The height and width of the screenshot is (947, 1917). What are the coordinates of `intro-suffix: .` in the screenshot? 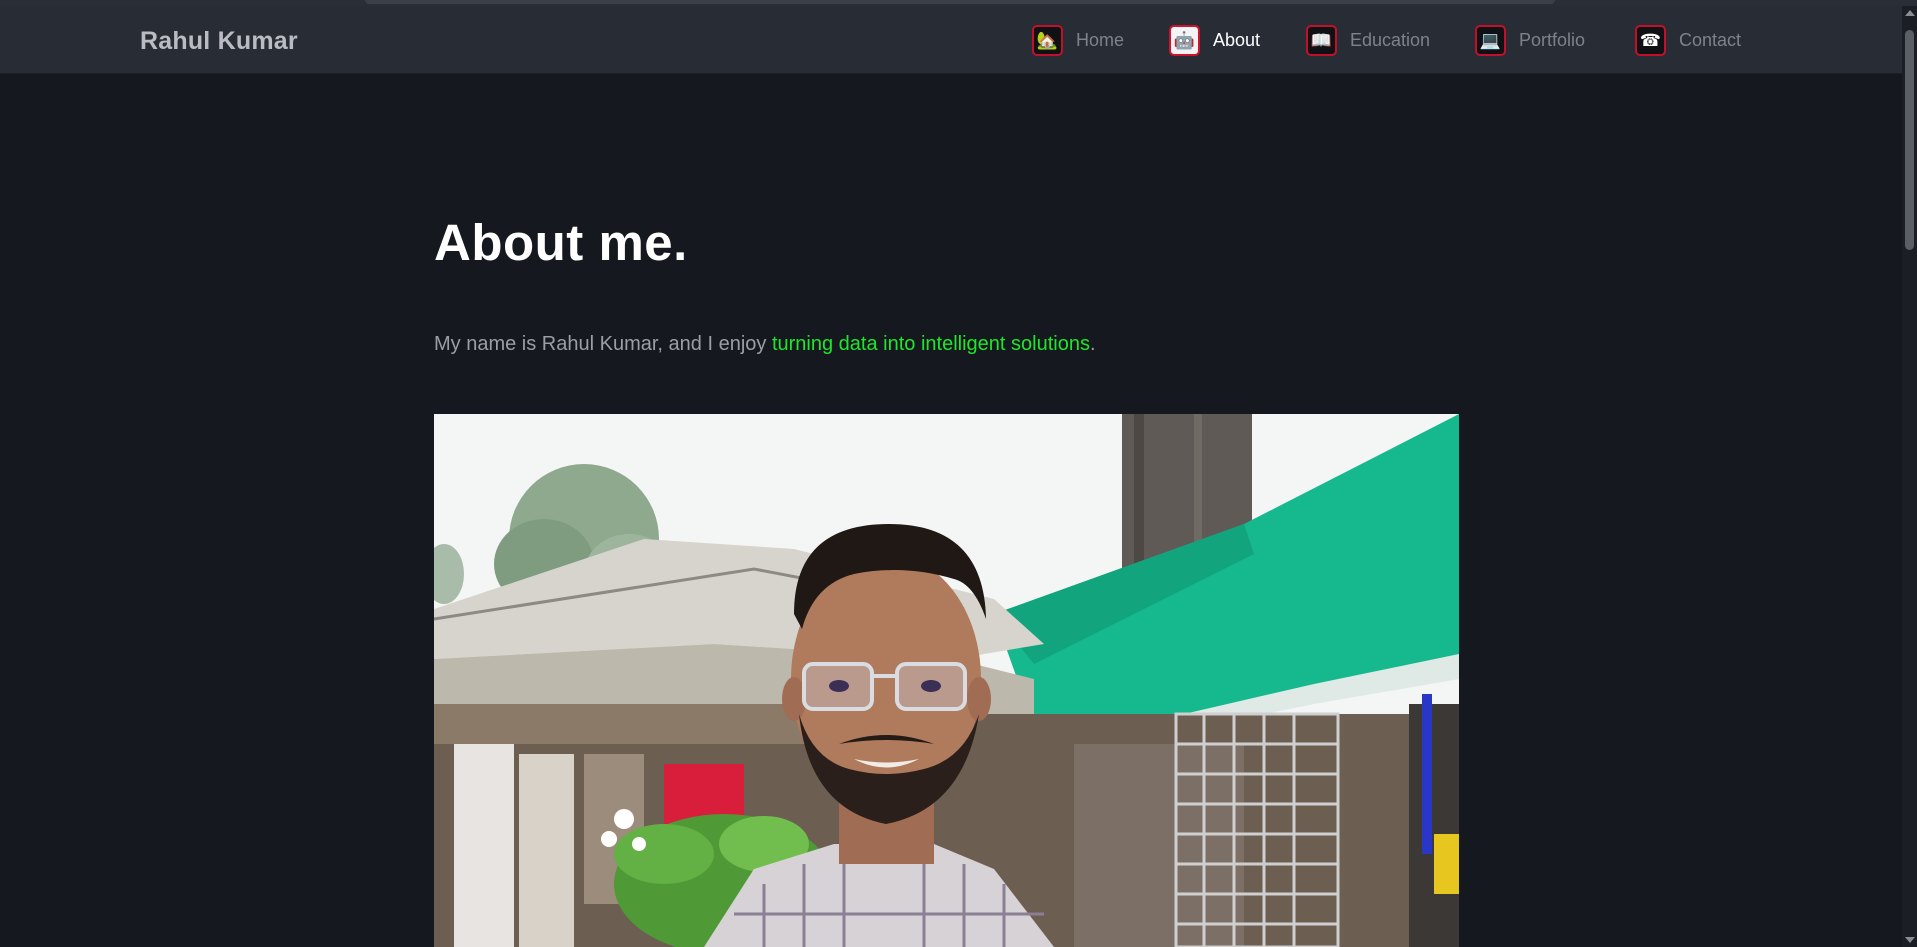 It's located at (1092, 344).